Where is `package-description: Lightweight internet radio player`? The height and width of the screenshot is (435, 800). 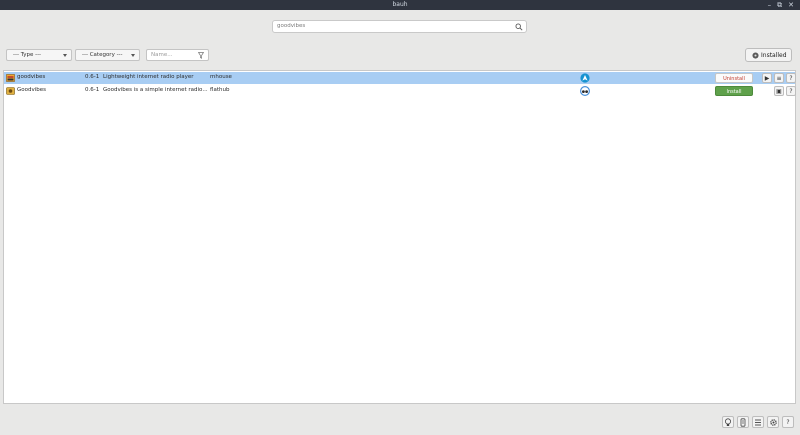 package-description: Lightweight internet radio player is located at coordinates (148, 77).